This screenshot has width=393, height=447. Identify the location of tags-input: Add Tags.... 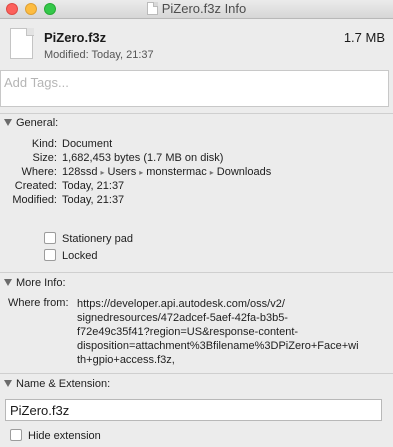
(194, 88).